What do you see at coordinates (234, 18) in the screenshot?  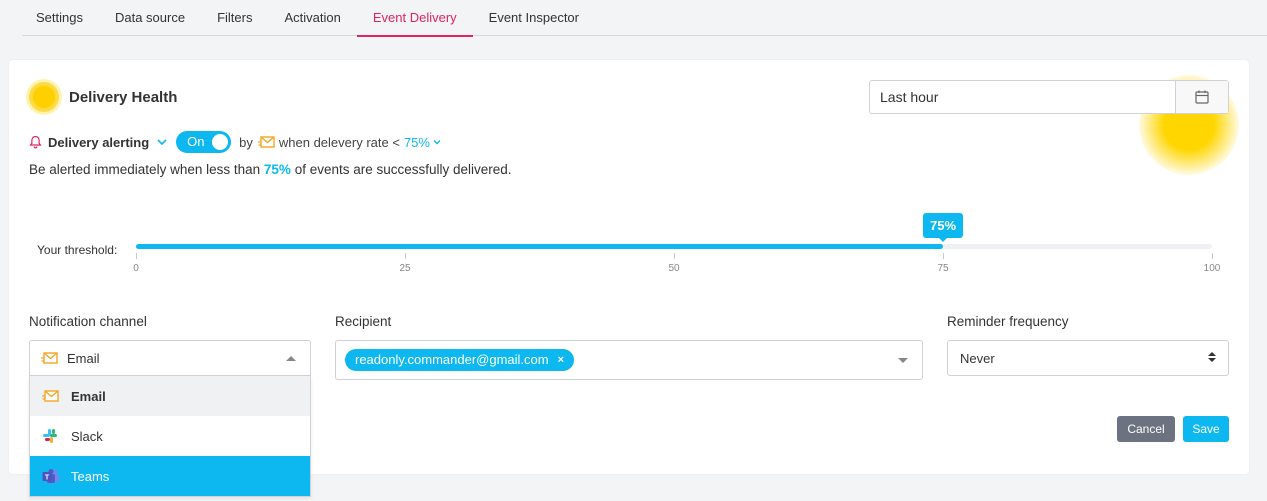 I see `tab-filters: Filters` at bounding box center [234, 18].